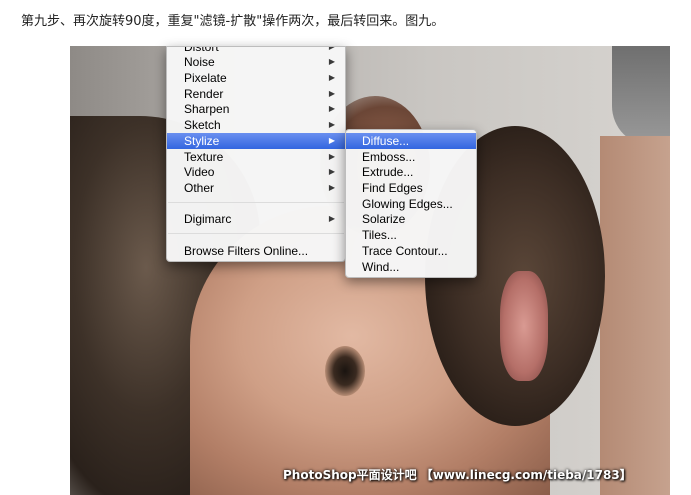 The image size is (691, 495). What do you see at coordinates (201, 50) in the screenshot?
I see `menu-item-label: Distort` at bounding box center [201, 50].